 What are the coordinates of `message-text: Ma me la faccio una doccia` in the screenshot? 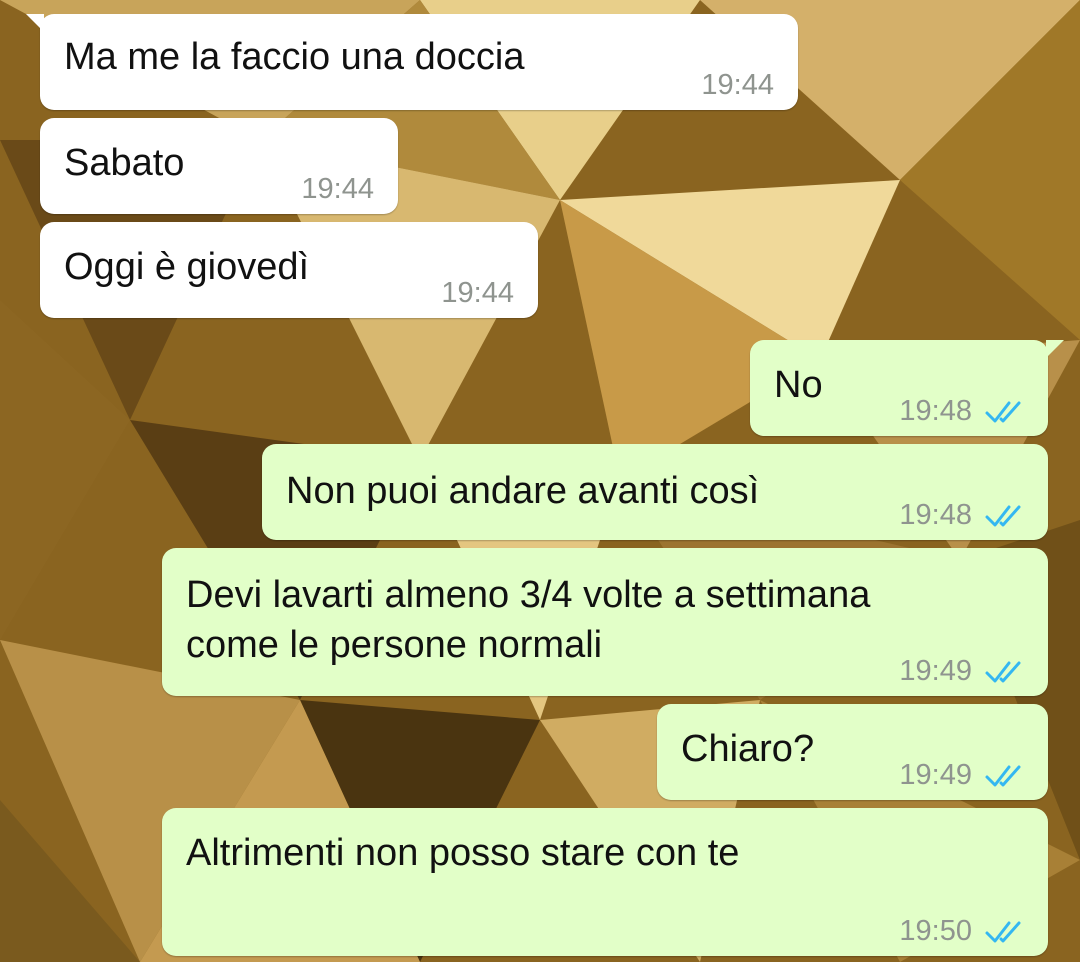 It's located at (294, 57).